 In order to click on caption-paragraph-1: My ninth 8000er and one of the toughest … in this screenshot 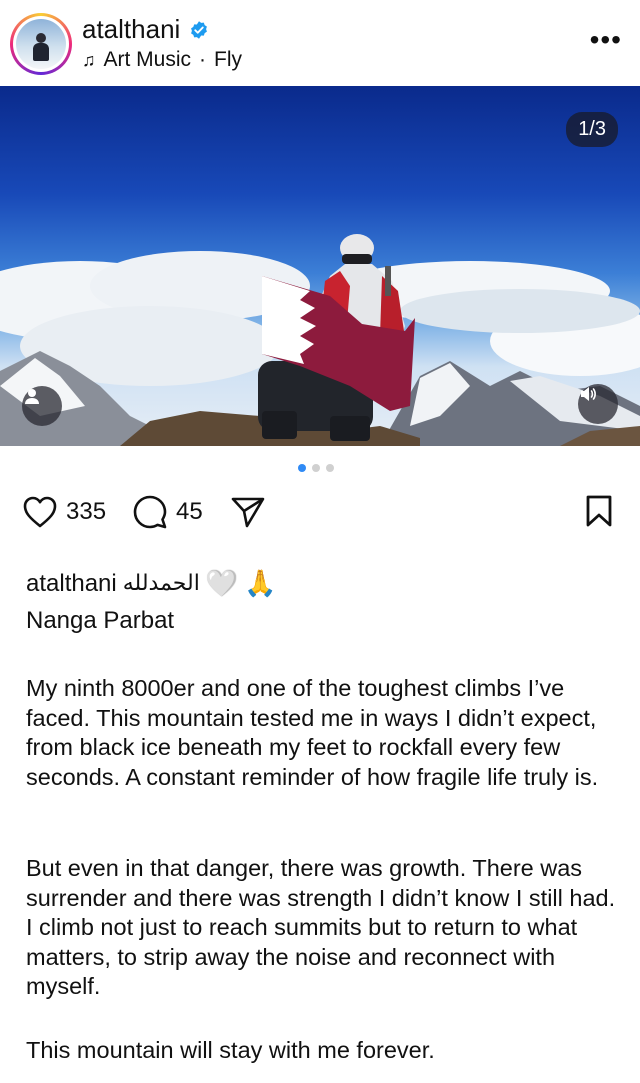, I will do `click(312, 732)`.